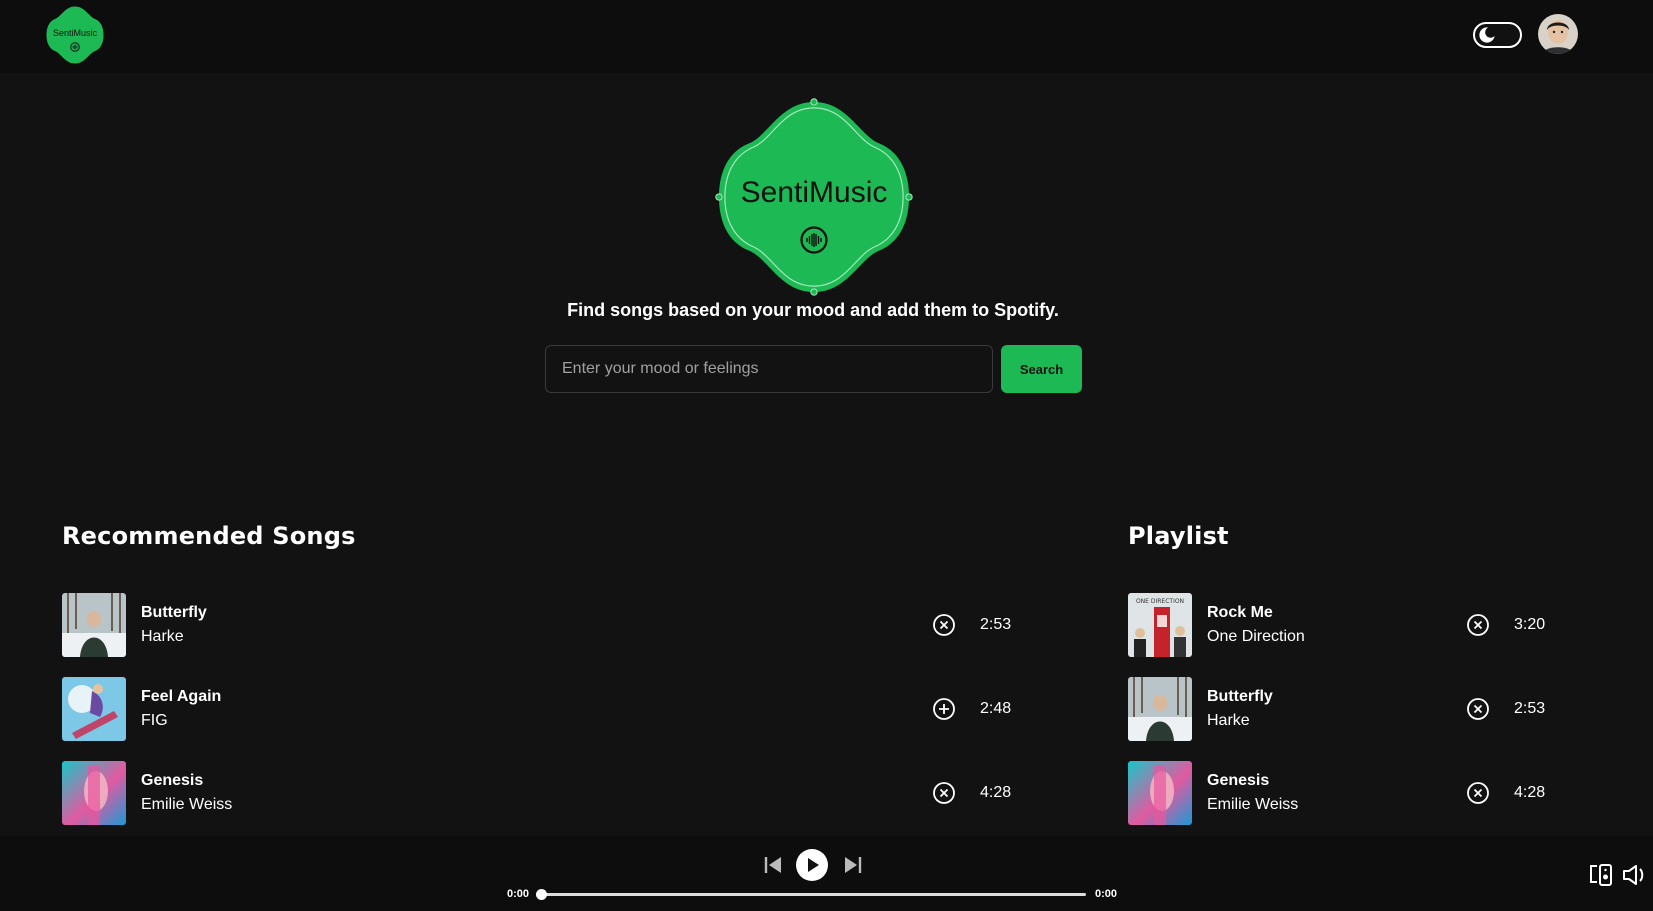 This screenshot has width=1653, height=911. I want to click on hero-logo-text: SentiMusic, so click(814, 192).